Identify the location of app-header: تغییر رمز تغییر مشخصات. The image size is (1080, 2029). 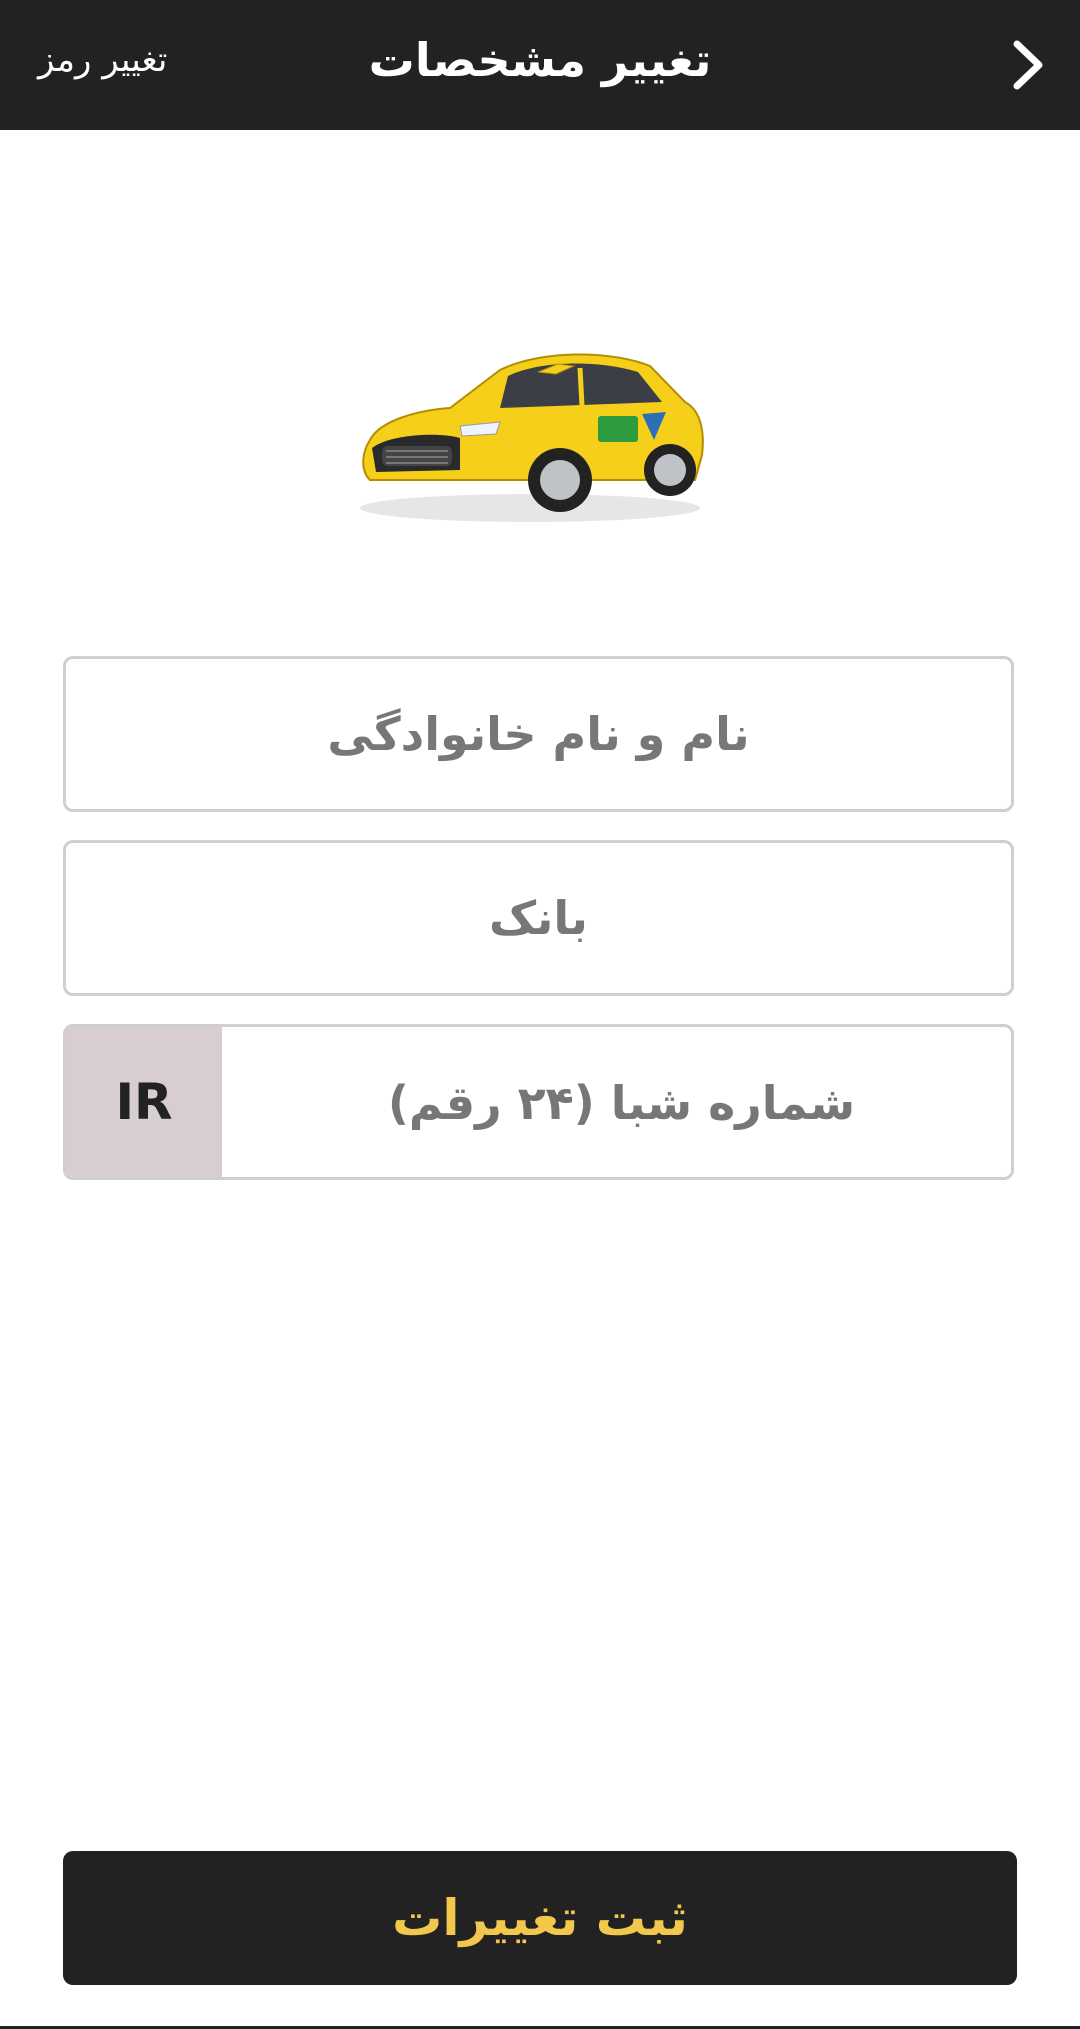
(540, 65).